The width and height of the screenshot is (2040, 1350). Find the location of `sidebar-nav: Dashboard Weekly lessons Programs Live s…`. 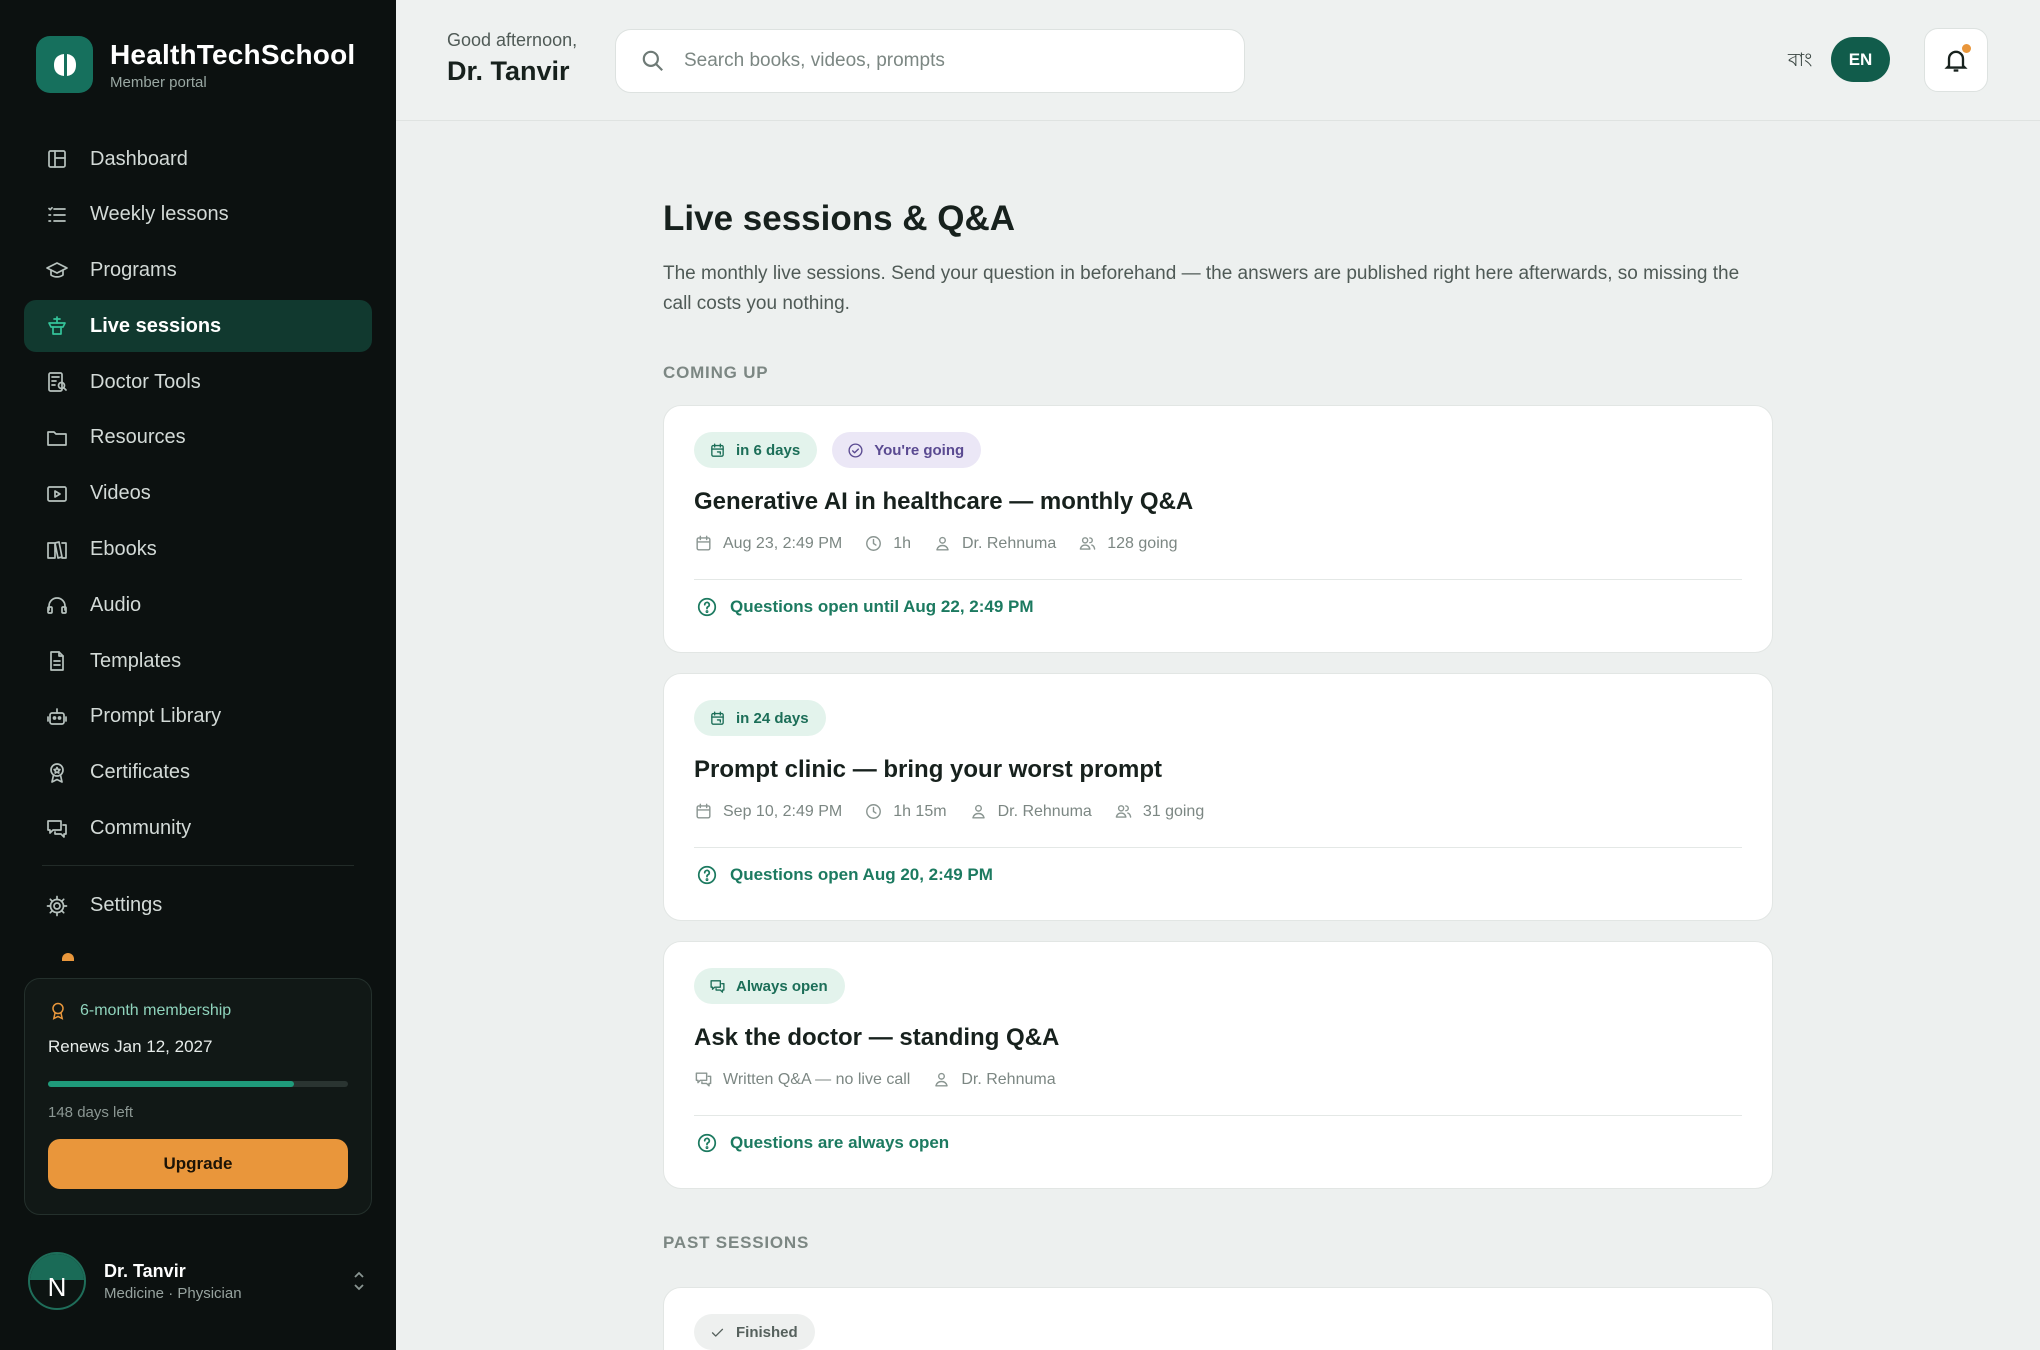

sidebar-nav: Dashboard Weekly lessons Programs Live s… is located at coordinates (198, 534).